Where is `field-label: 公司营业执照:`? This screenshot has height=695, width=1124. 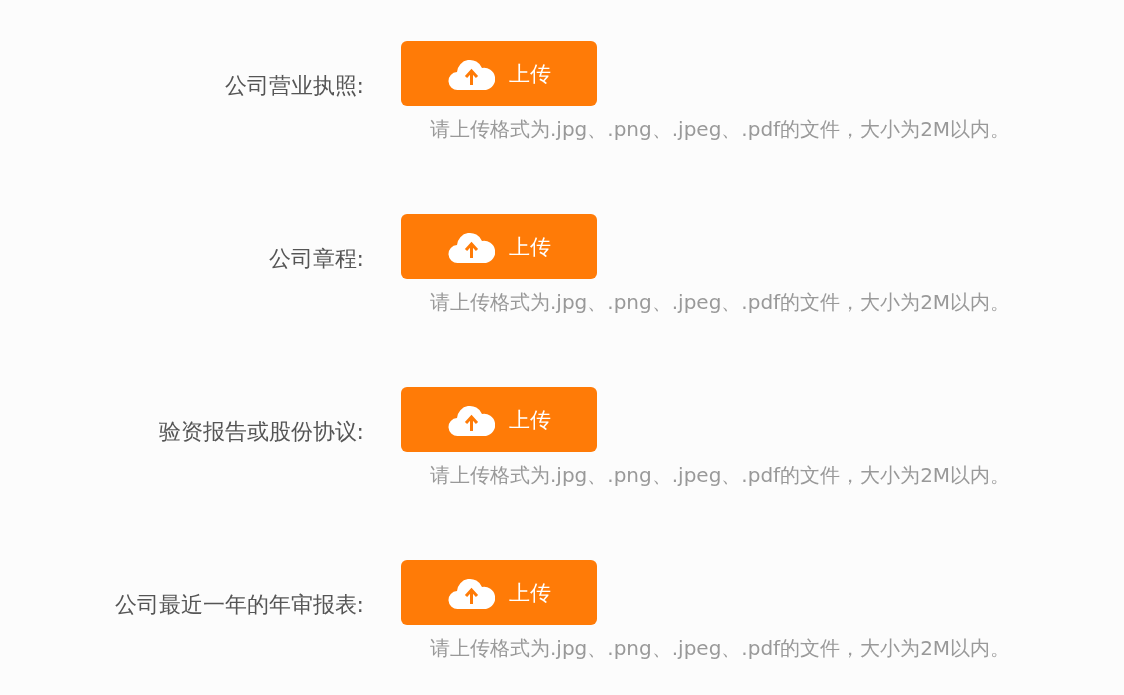 field-label: 公司营业执照: is located at coordinates (293, 85).